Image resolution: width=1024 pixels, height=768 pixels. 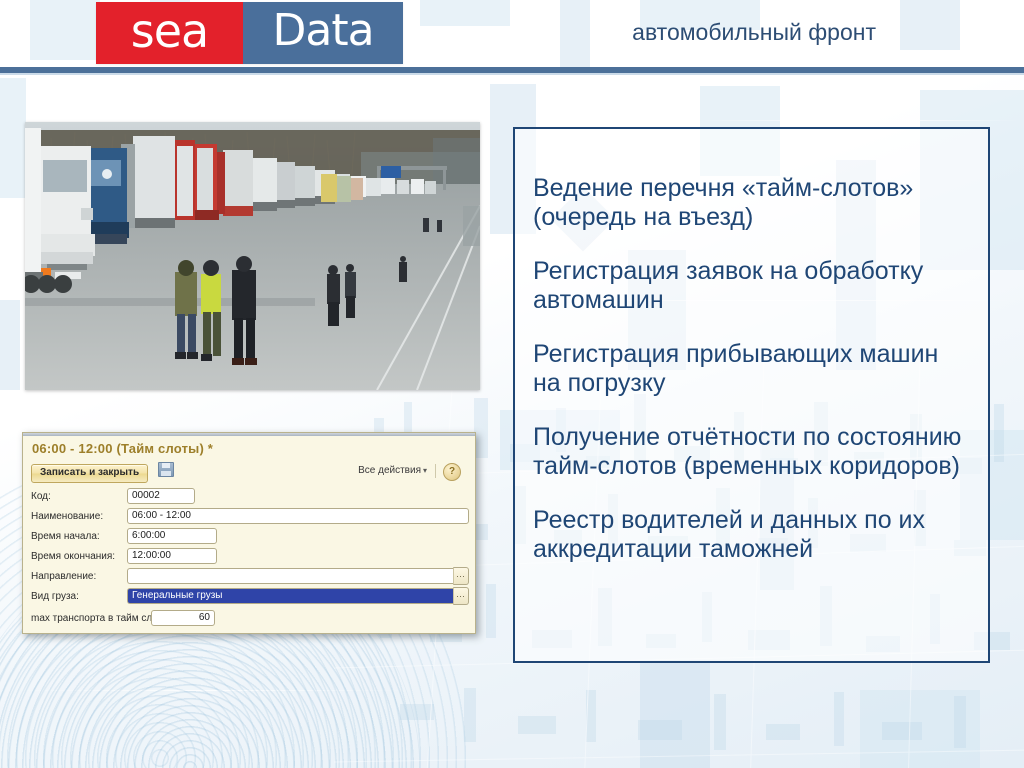 What do you see at coordinates (161, 496) in the screenshot?
I see `code-input: 00002` at bounding box center [161, 496].